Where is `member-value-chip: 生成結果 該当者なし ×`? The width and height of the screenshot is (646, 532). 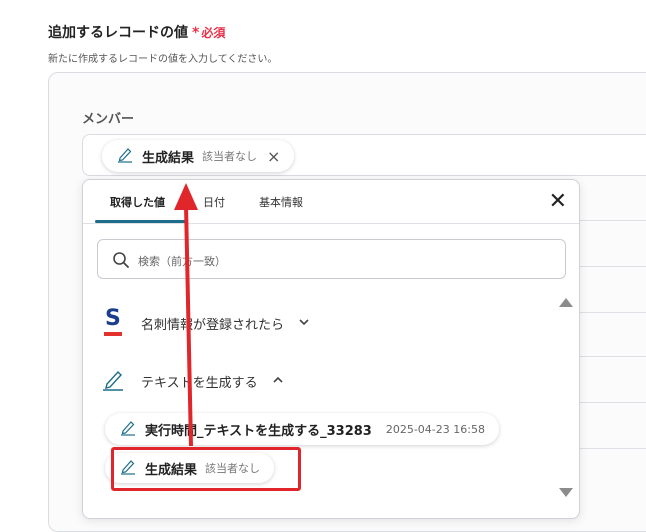 member-value-chip: 生成結果 該当者なし × is located at coordinates (198, 156).